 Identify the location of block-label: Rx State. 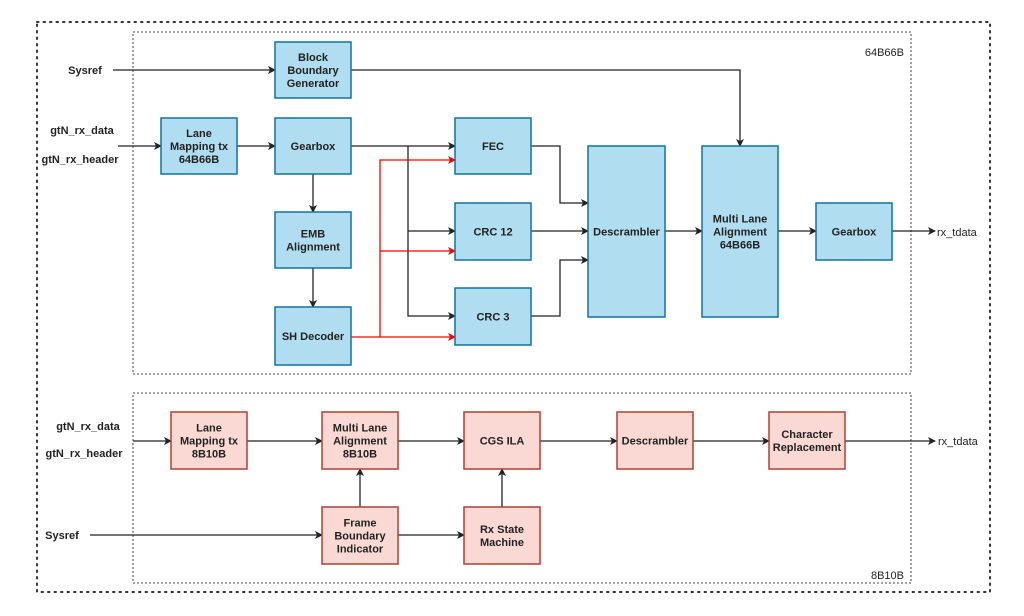
(502, 530).